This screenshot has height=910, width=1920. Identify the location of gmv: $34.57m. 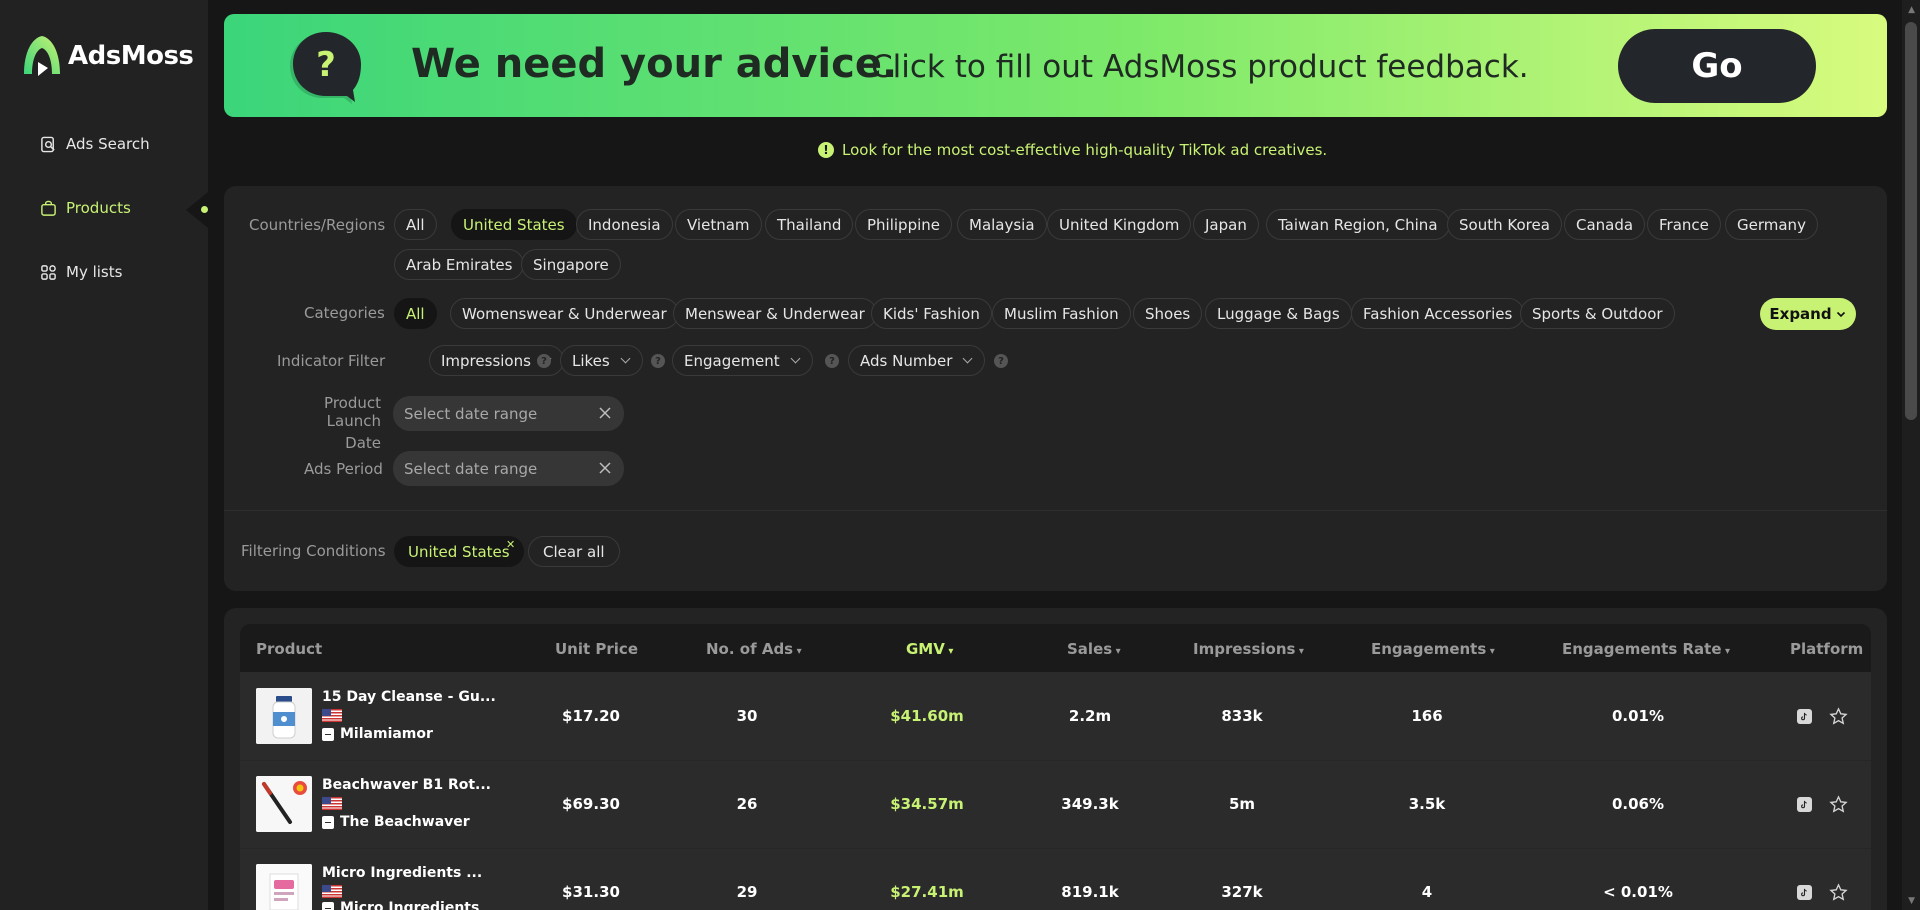
(927, 804).